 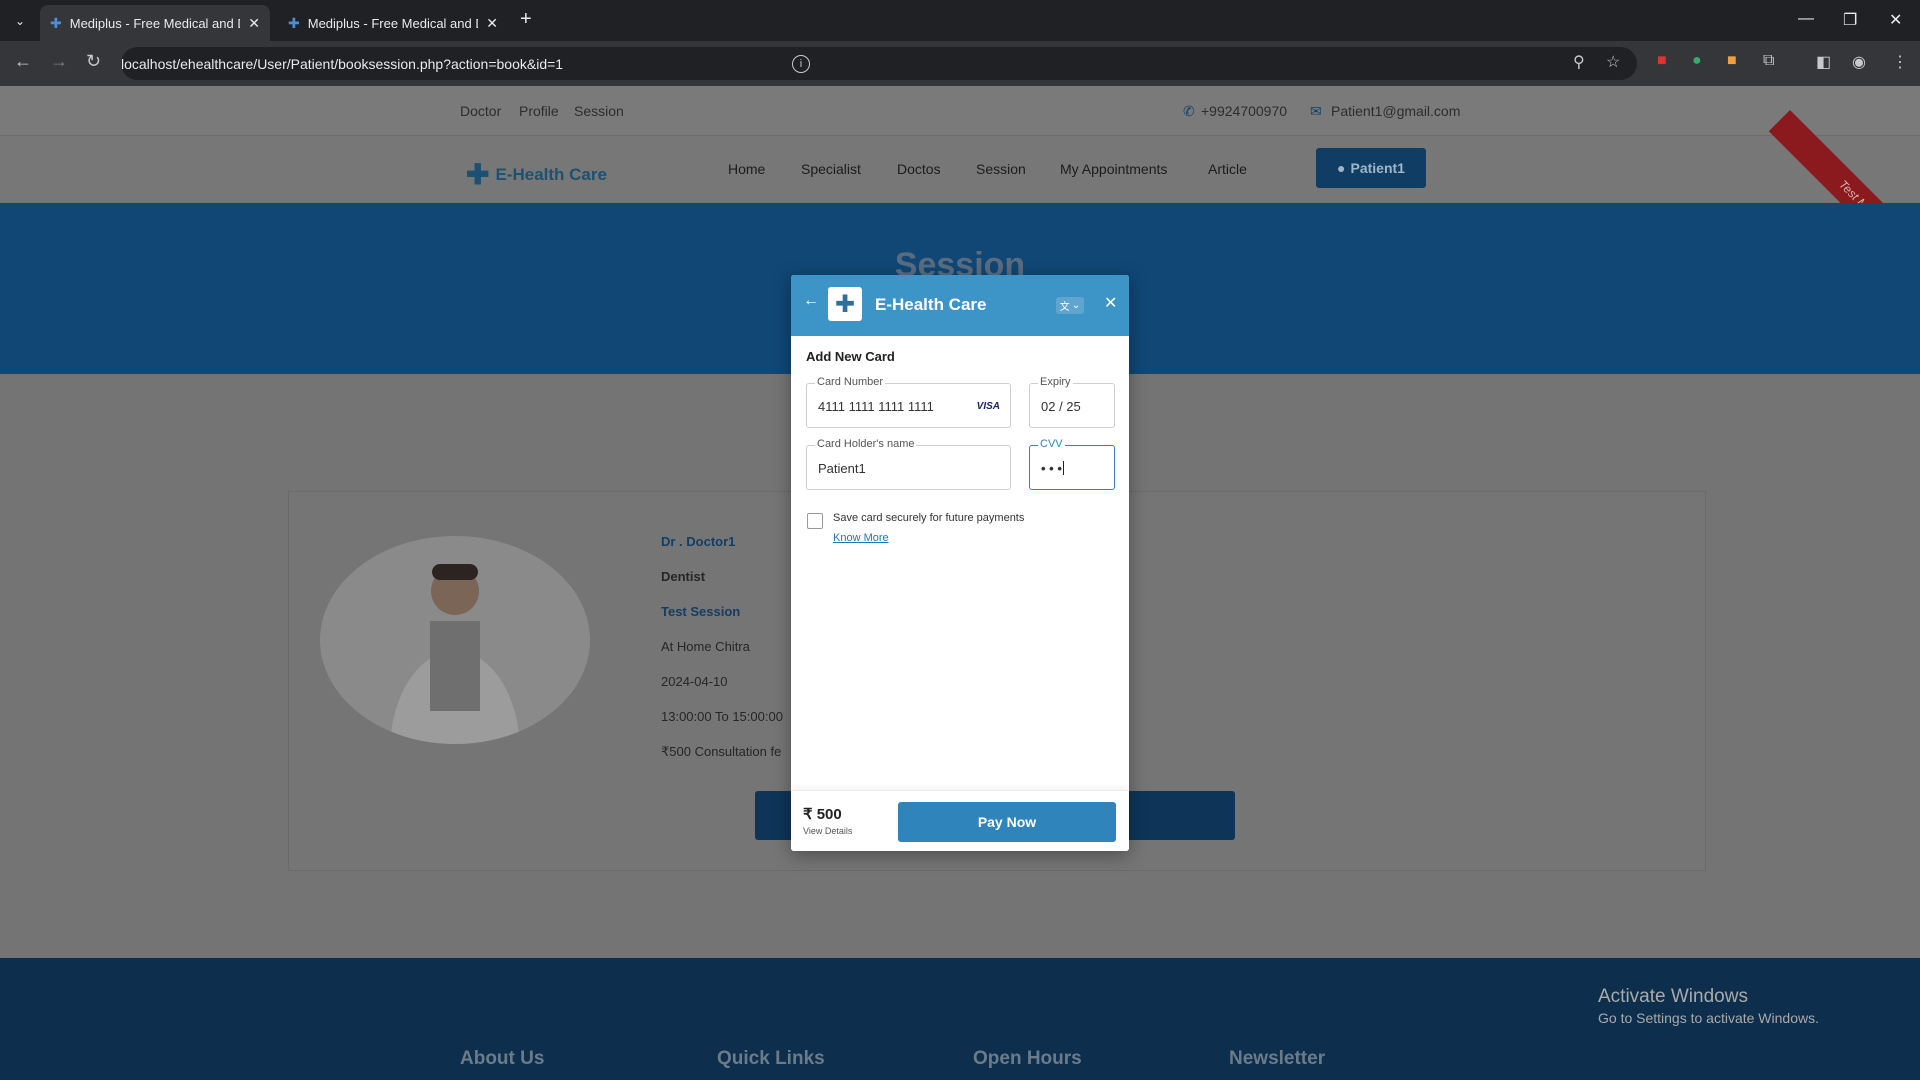 What do you see at coordinates (1823, 62) in the screenshot?
I see `side-panel-icon: ◧` at bounding box center [1823, 62].